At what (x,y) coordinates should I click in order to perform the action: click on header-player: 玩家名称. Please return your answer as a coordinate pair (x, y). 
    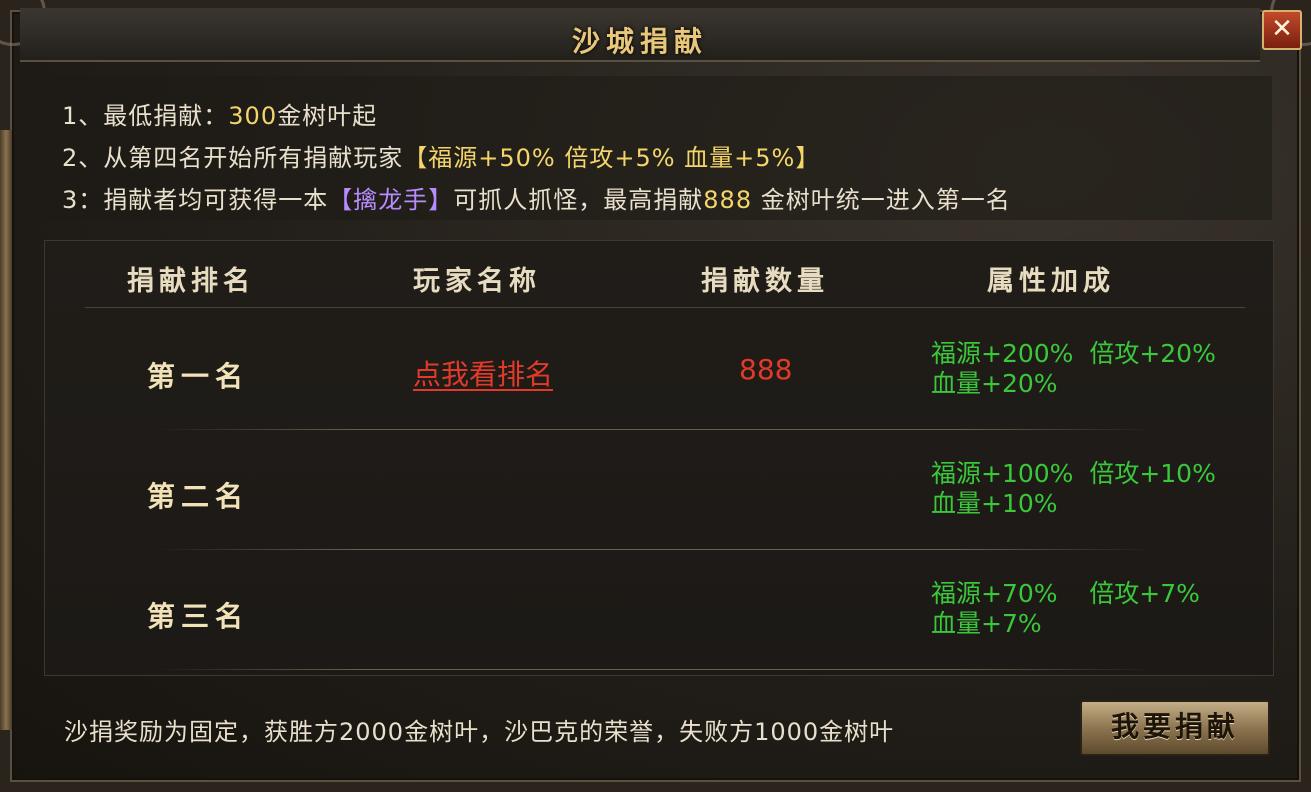
    Looking at the image, I should click on (477, 281).